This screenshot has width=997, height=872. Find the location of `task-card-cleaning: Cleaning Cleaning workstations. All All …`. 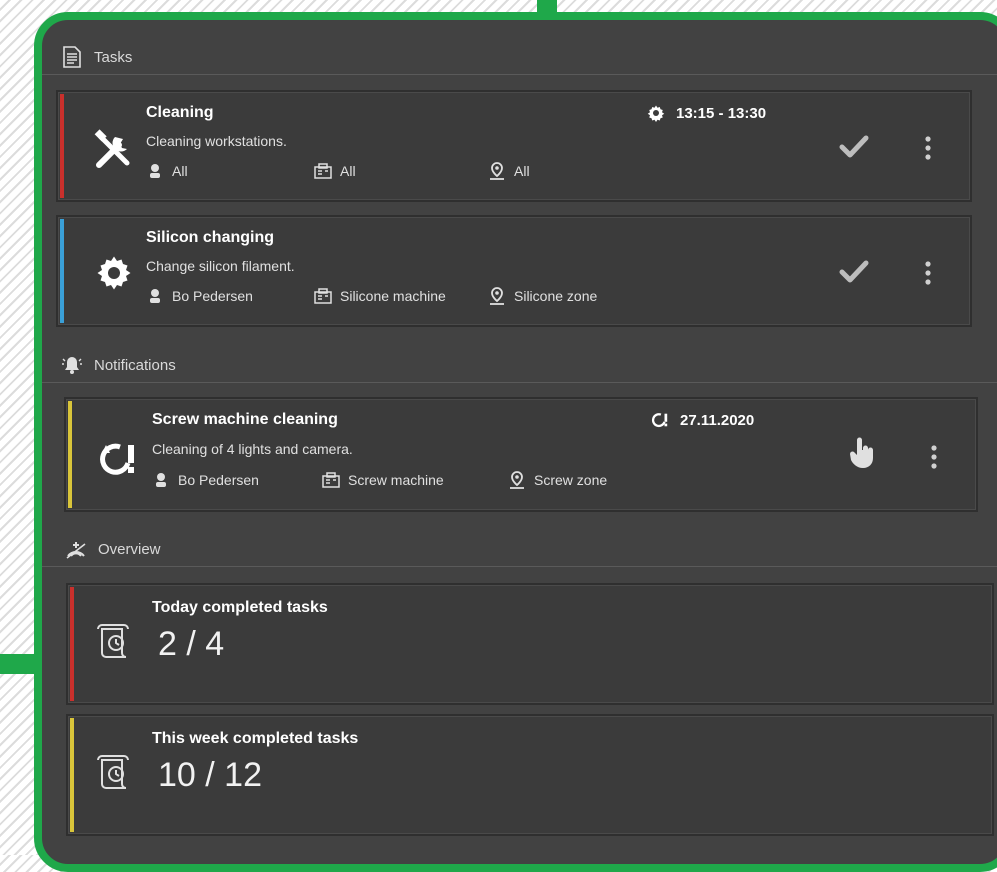

task-card-cleaning: Cleaning Cleaning workstations. All All … is located at coordinates (514, 146).